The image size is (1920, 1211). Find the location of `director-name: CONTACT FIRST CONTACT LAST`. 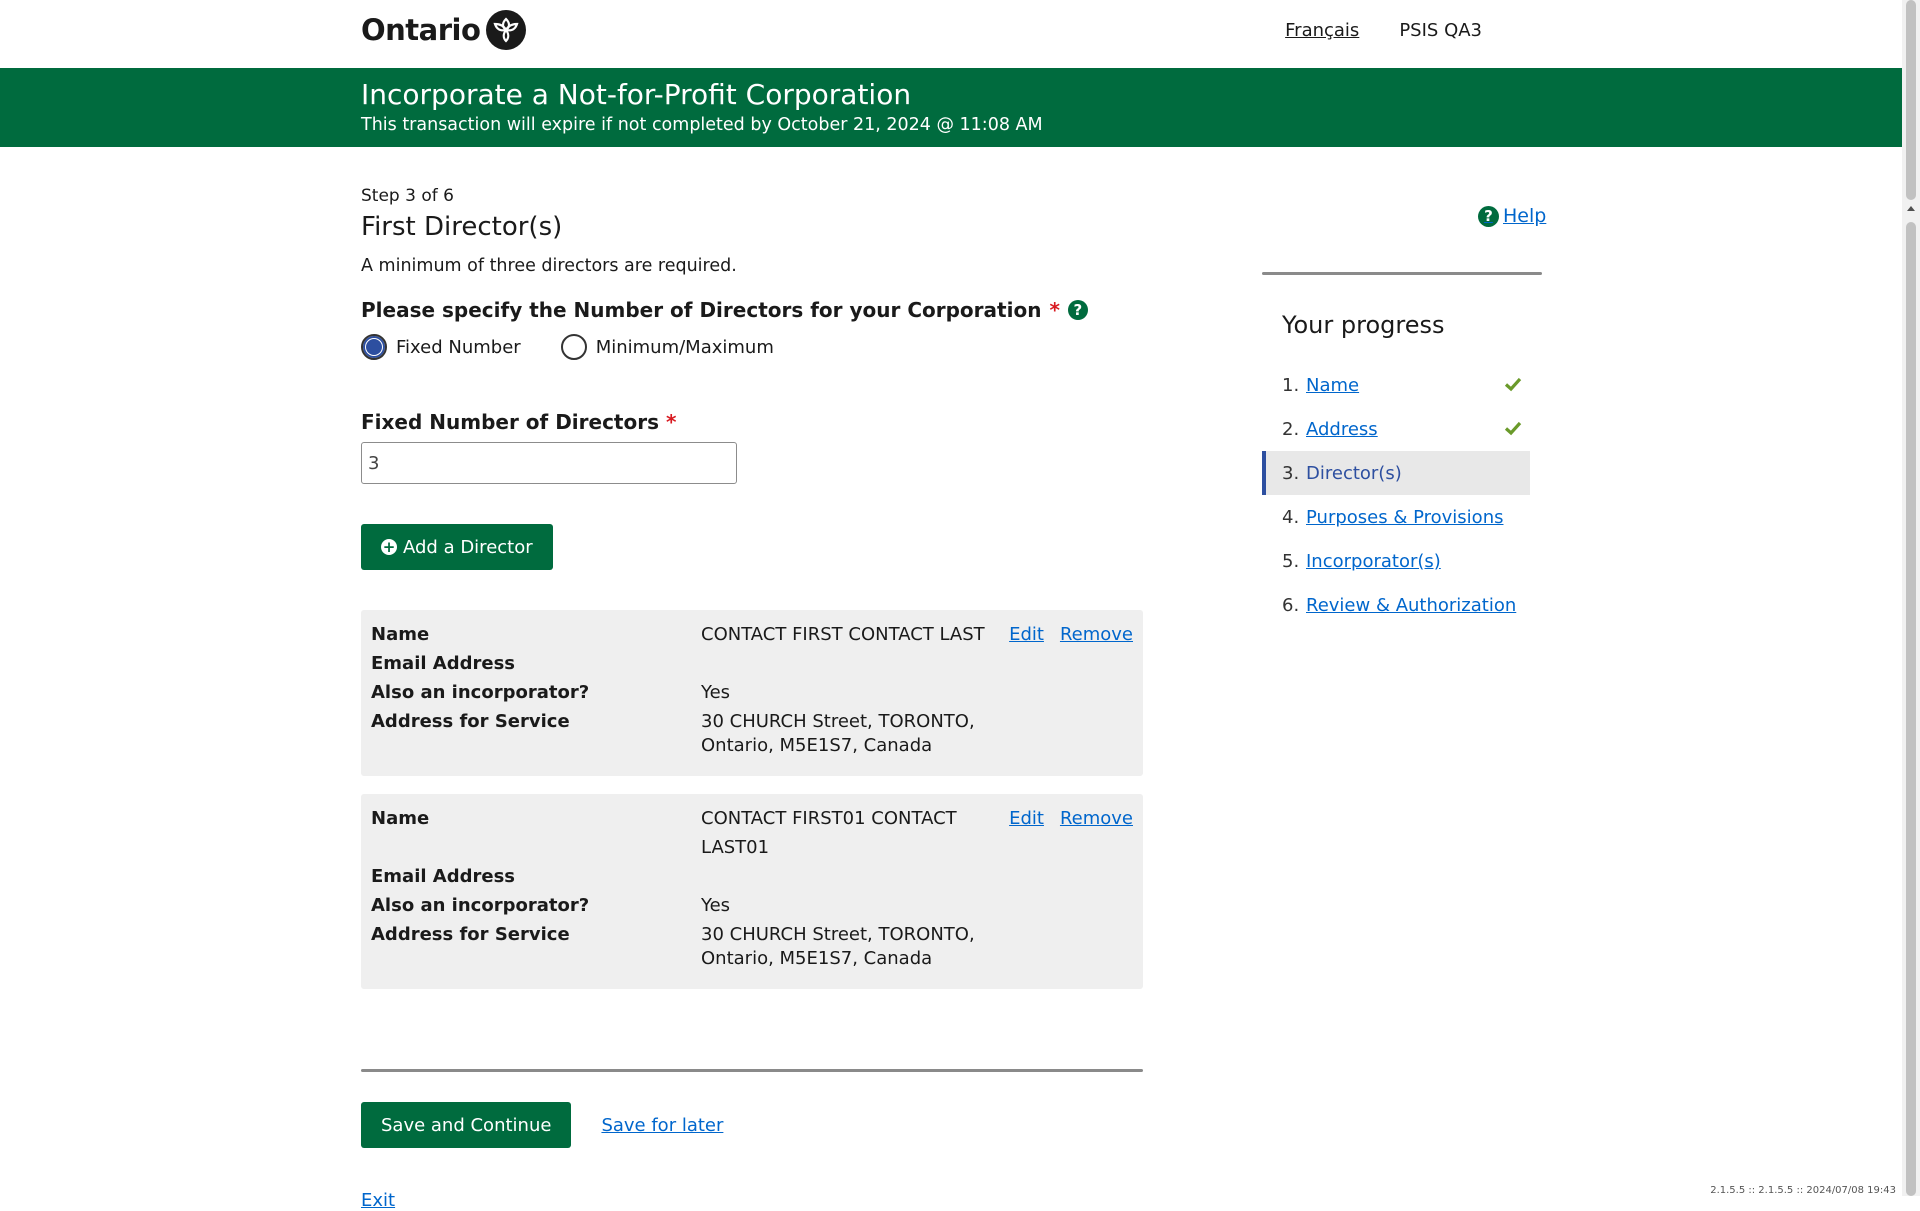

director-name: CONTACT FIRST CONTACT LAST is located at coordinates (843, 634).